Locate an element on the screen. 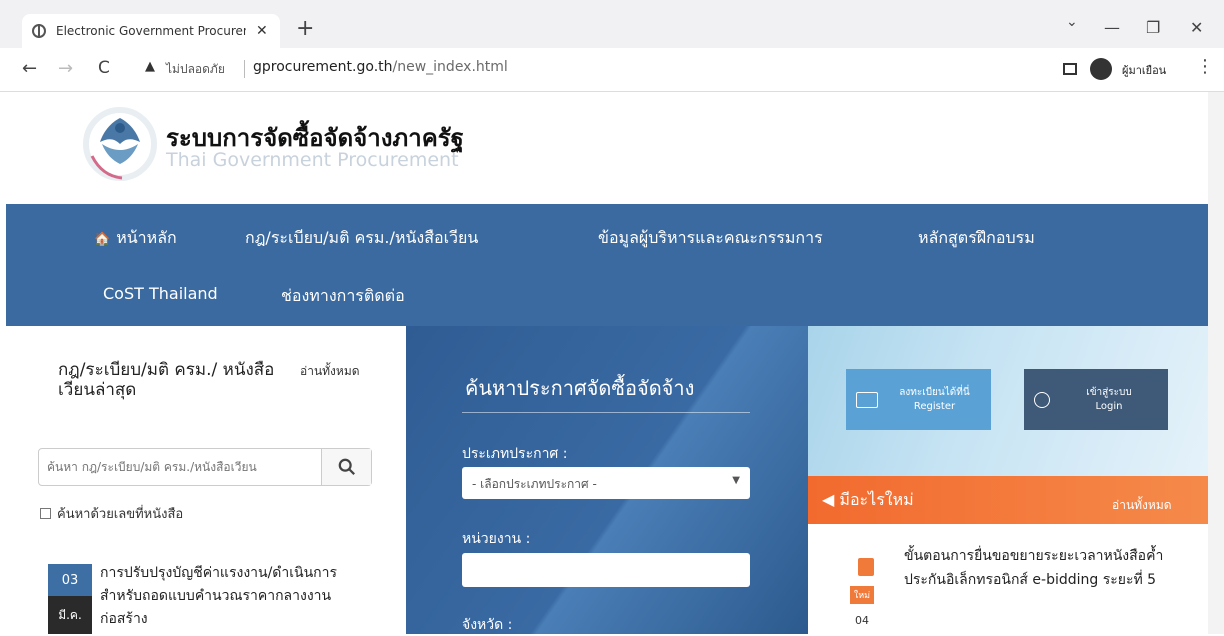 This screenshot has width=1224, height=636. tab-title: Electronic Government Procuren is located at coordinates (151, 31).